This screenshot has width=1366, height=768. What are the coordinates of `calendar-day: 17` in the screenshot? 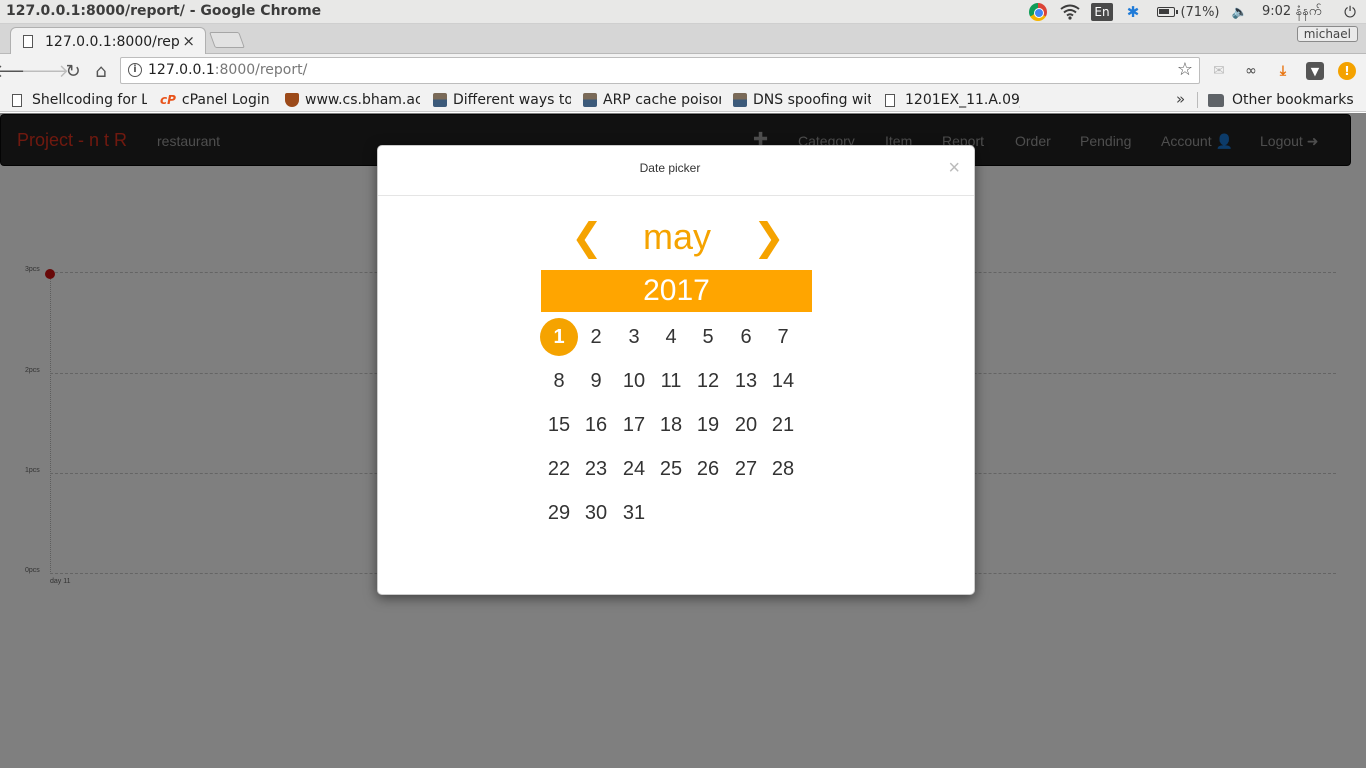 It's located at (634, 425).